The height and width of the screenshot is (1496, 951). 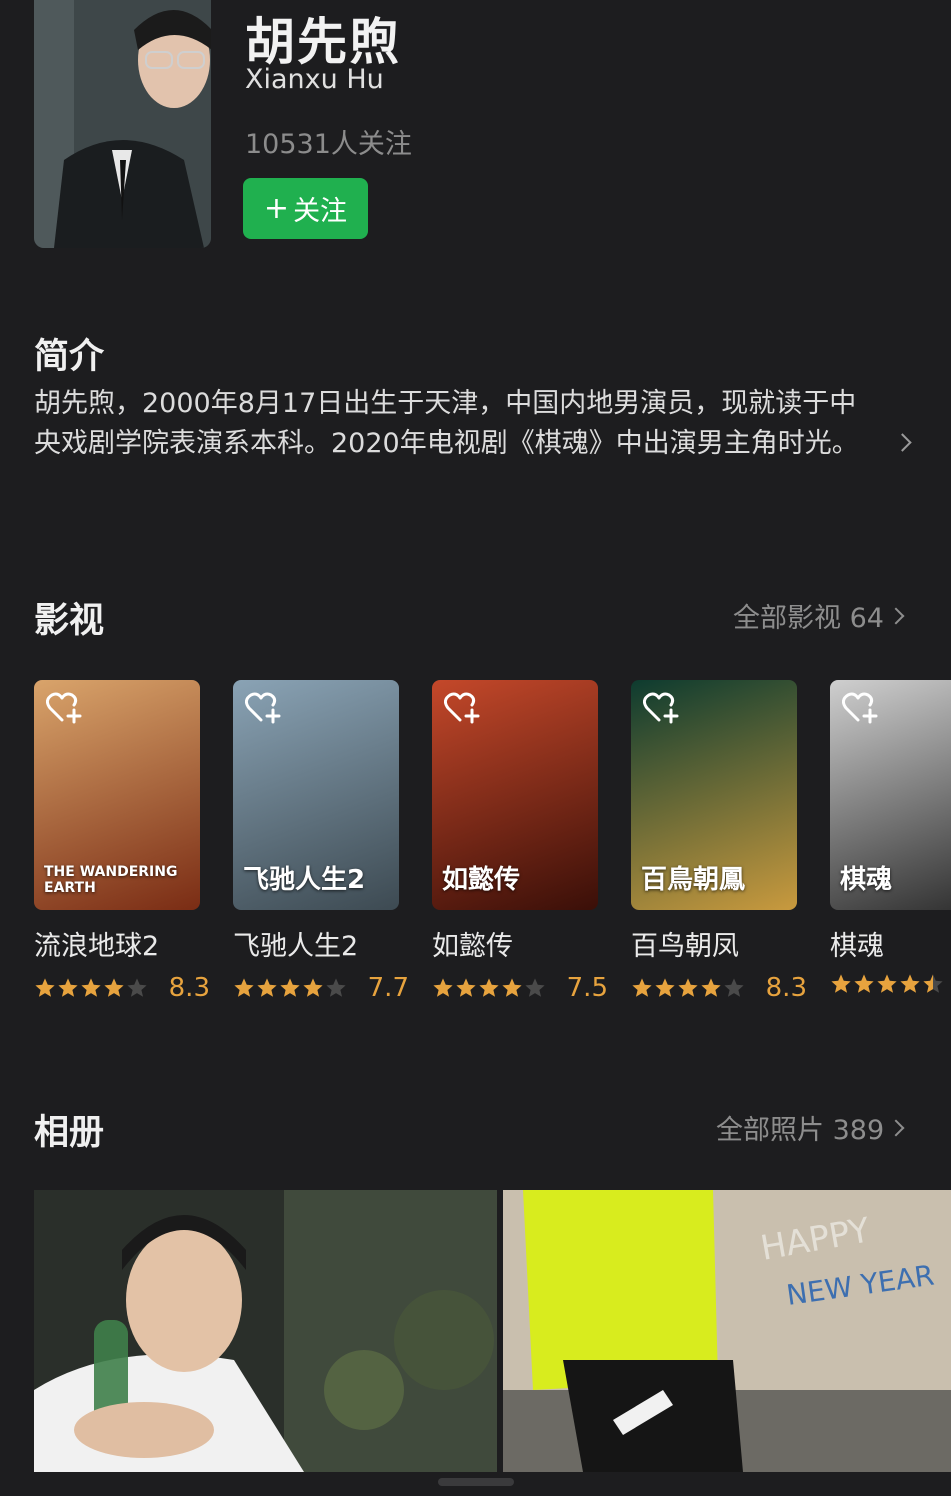 I want to click on photo-illustration, so click(x=265, y=1331).